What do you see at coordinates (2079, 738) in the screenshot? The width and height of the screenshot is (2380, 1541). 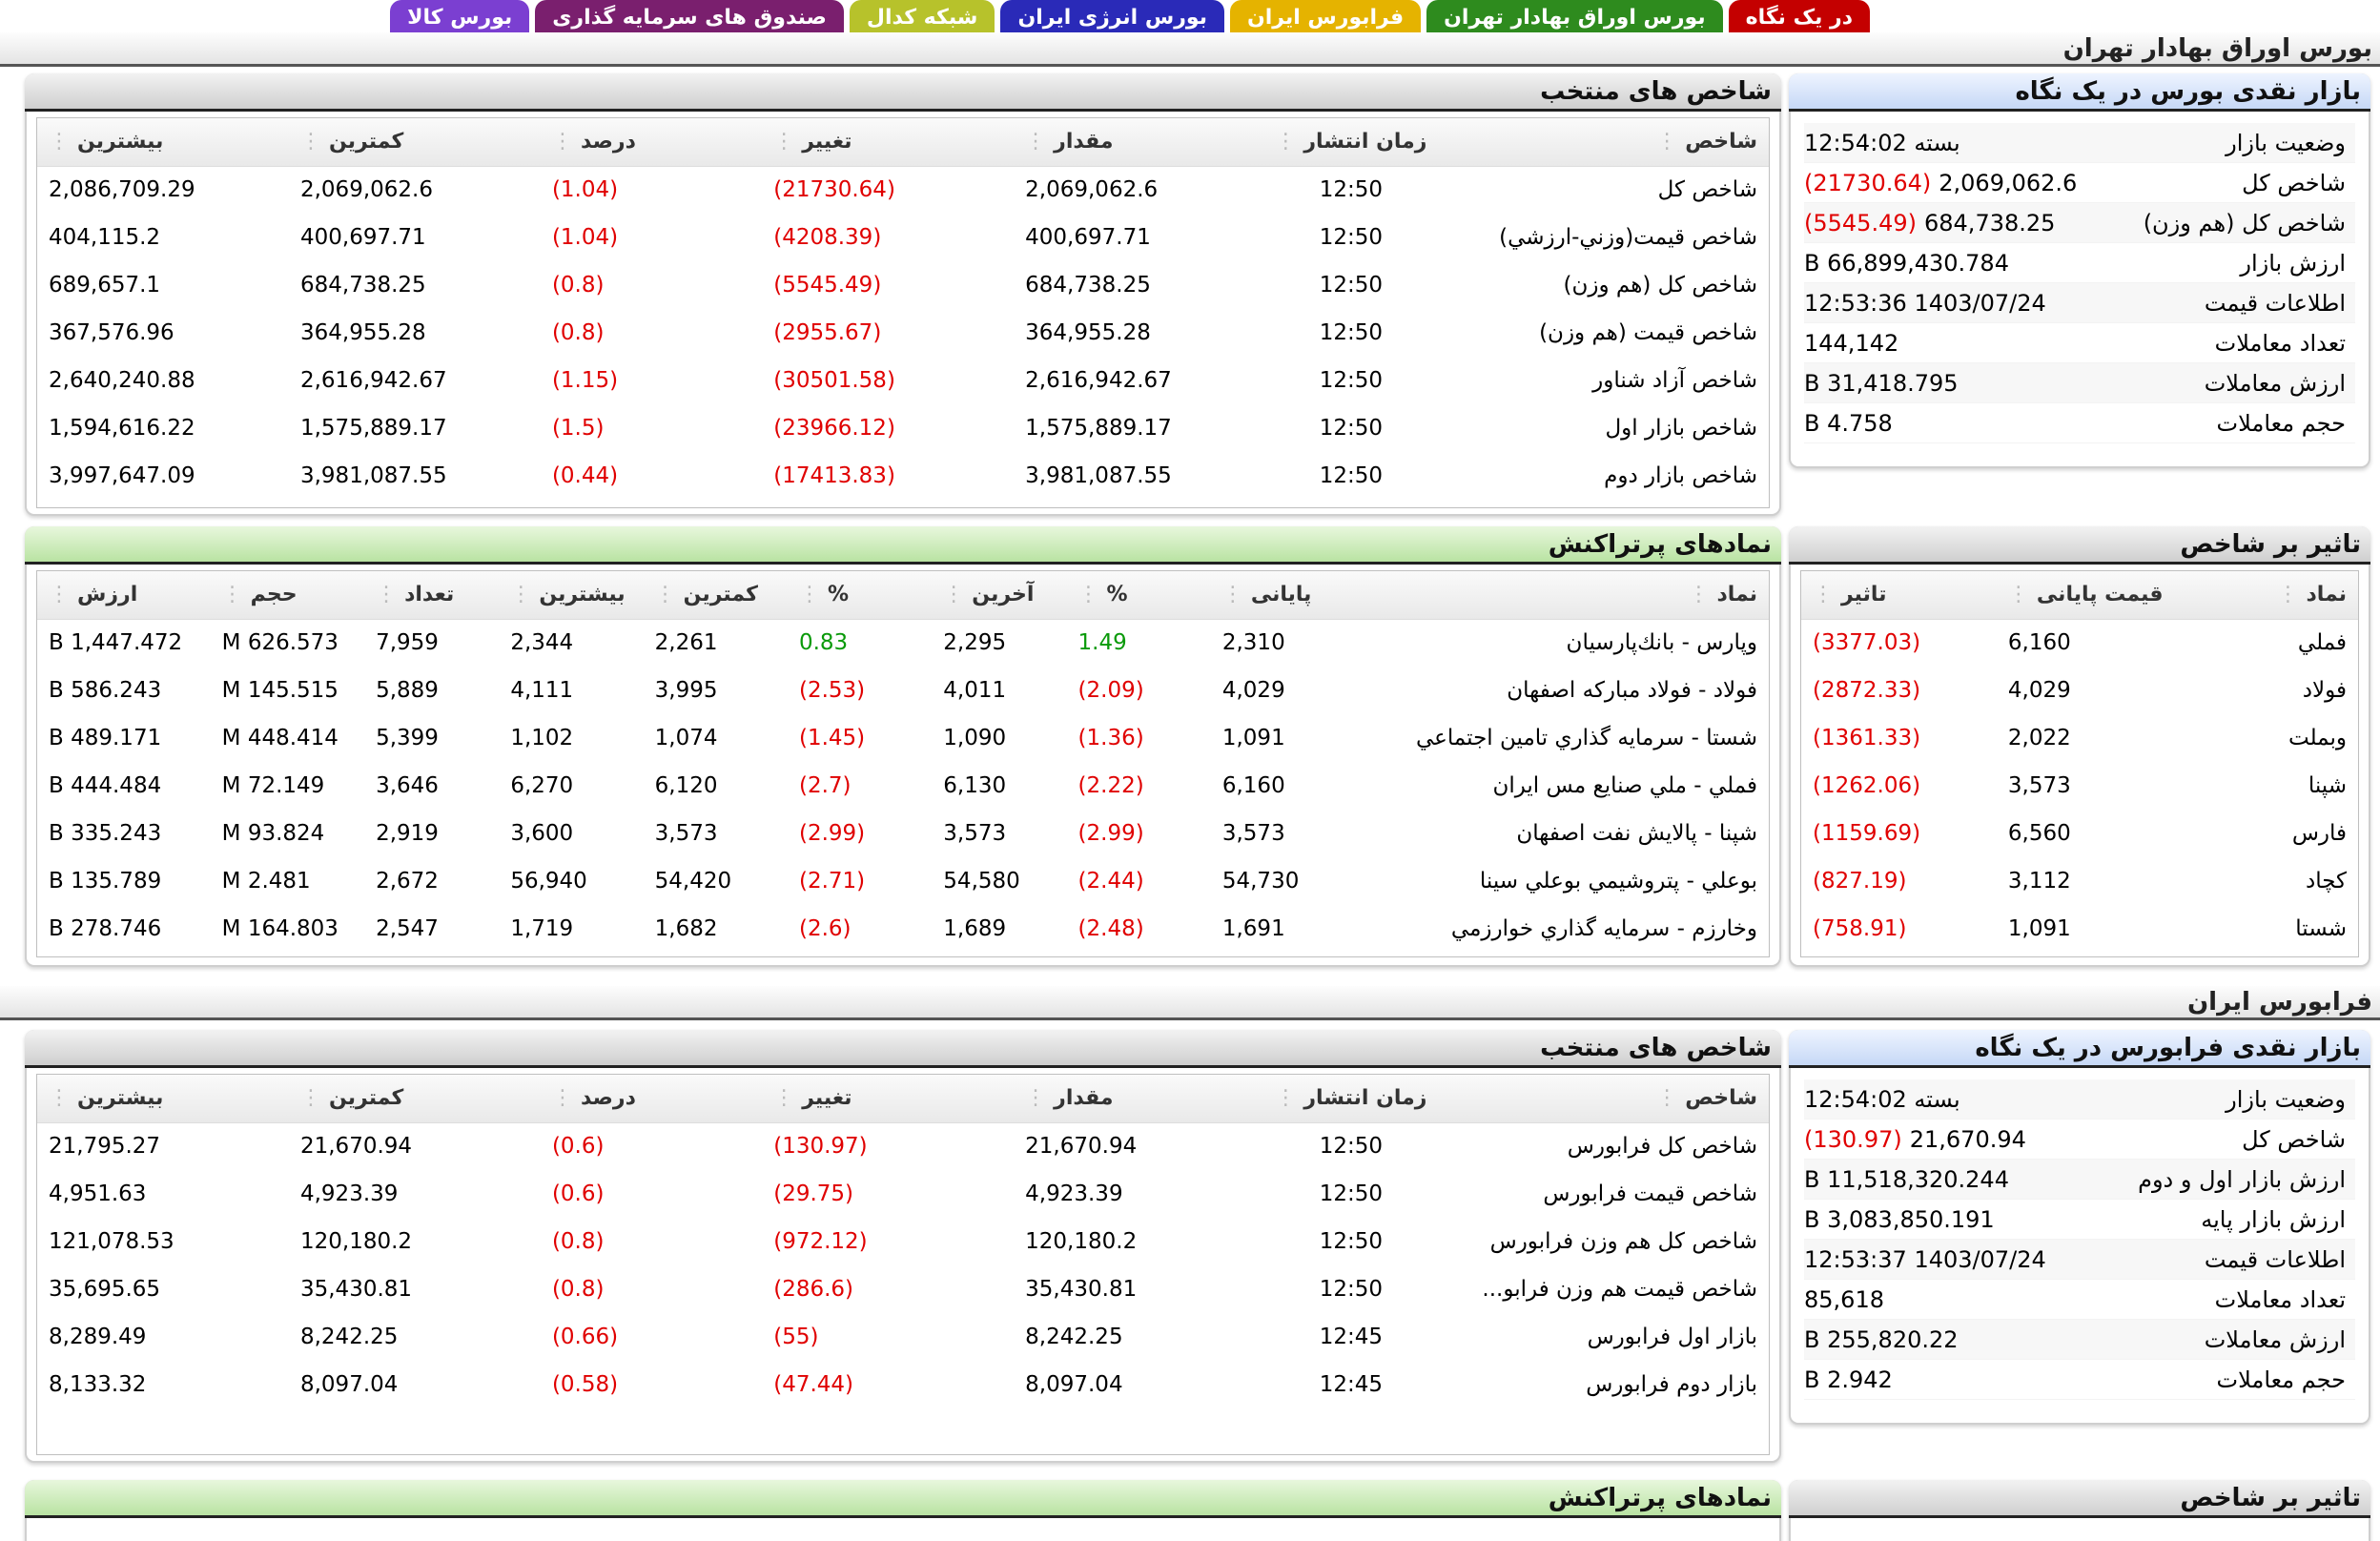 I see `table-row: وبملت 2,022 (1361.33)` at bounding box center [2079, 738].